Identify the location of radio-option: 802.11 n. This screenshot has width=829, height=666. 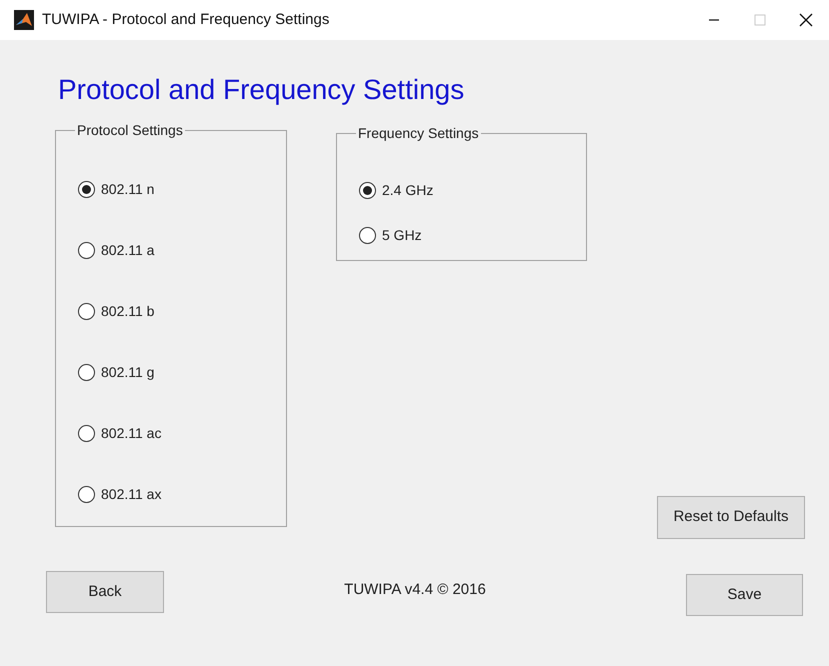
(116, 189).